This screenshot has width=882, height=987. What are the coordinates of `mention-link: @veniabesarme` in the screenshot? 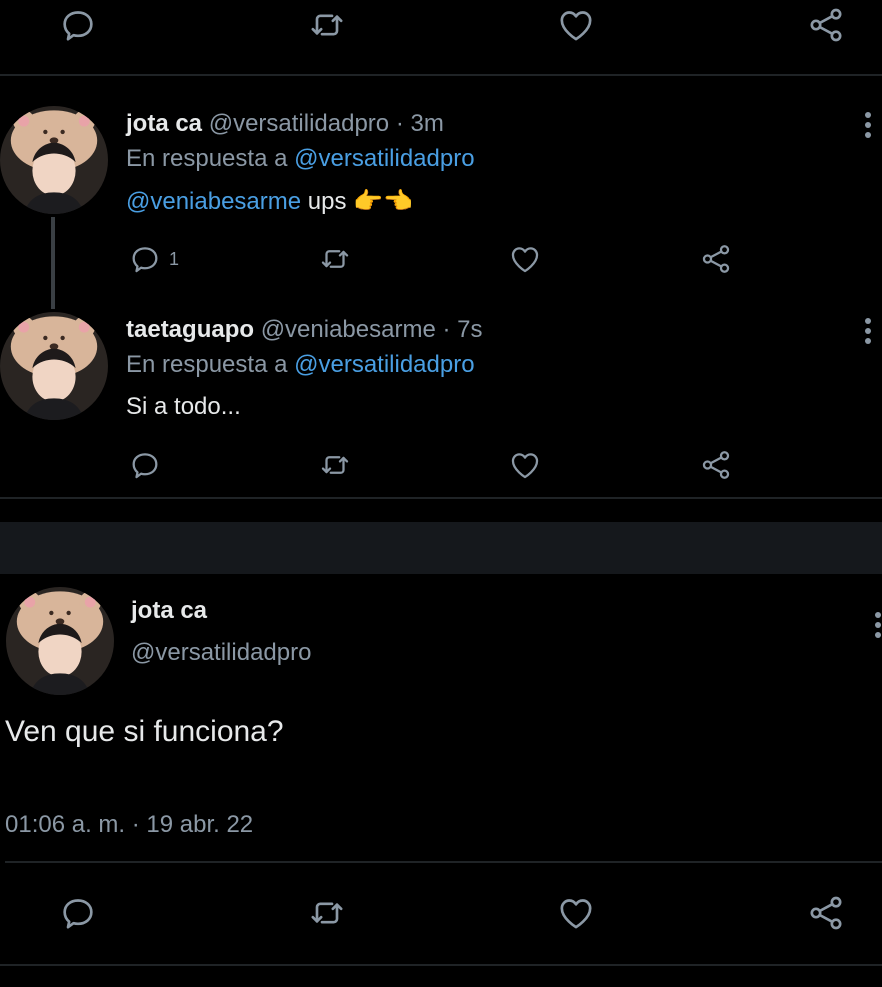 It's located at (213, 201).